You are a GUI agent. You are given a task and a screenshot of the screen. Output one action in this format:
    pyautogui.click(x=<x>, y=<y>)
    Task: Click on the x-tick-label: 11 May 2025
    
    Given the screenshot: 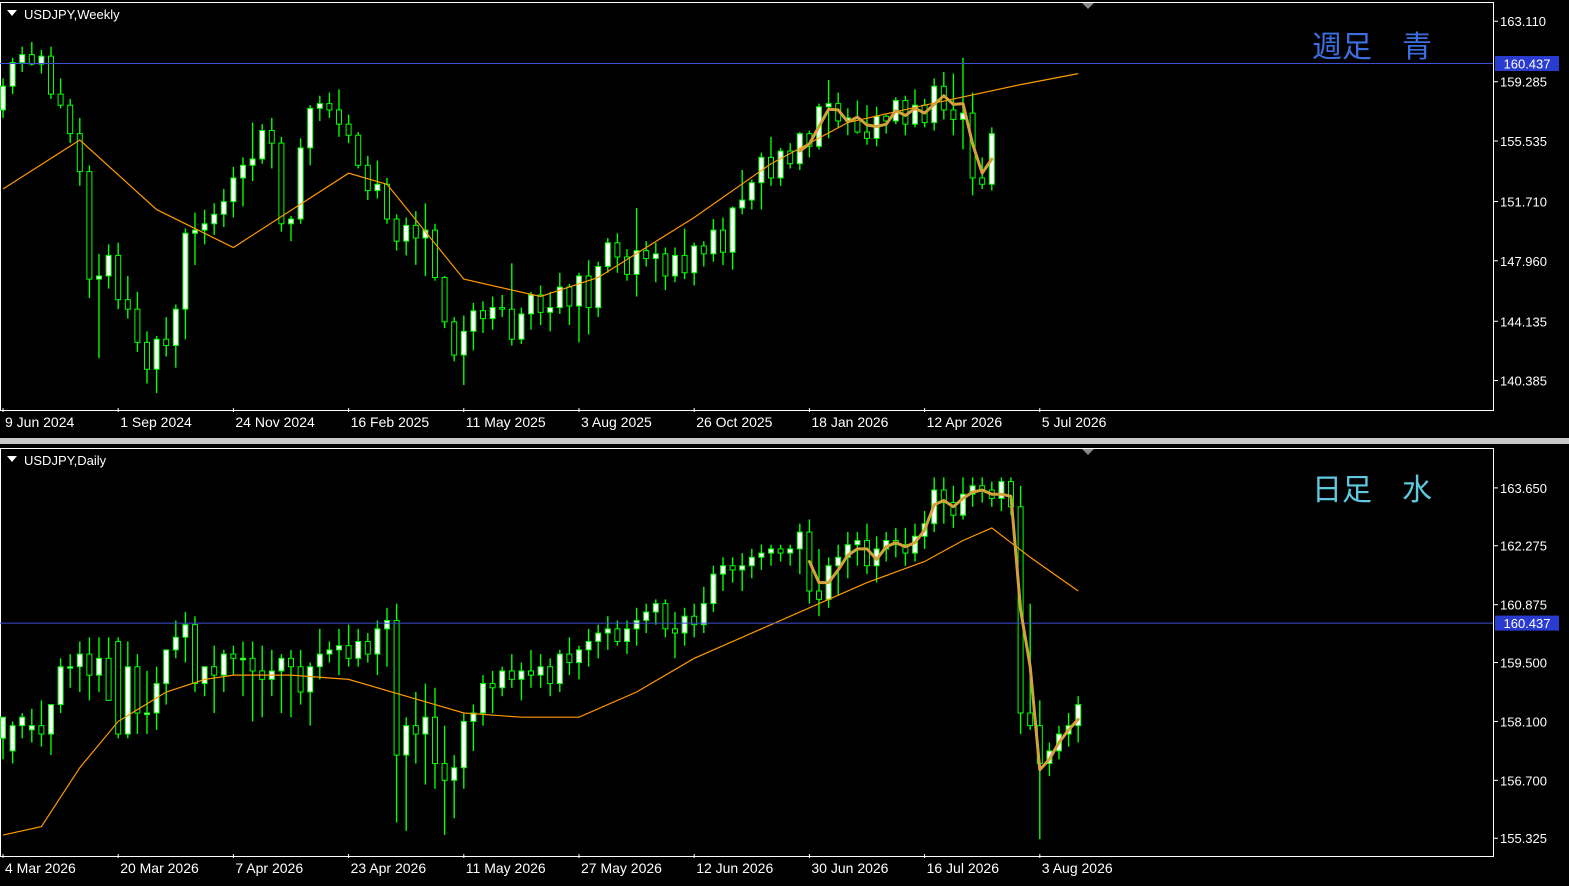 What is the action you would take?
    pyautogui.click(x=506, y=422)
    